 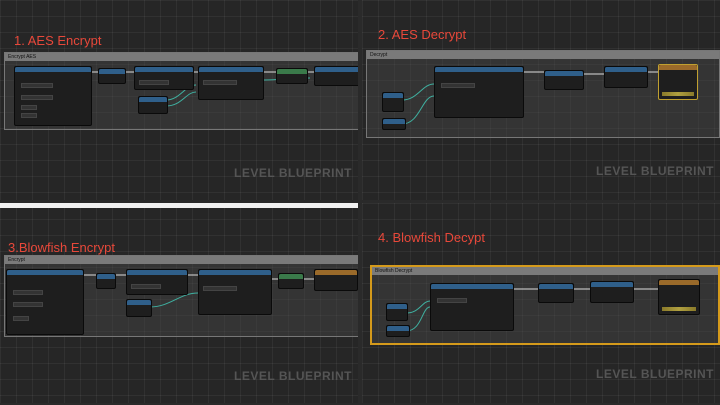 What do you see at coordinates (181, 57) in the screenshot?
I see `comment-title: Encrypt AES` at bounding box center [181, 57].